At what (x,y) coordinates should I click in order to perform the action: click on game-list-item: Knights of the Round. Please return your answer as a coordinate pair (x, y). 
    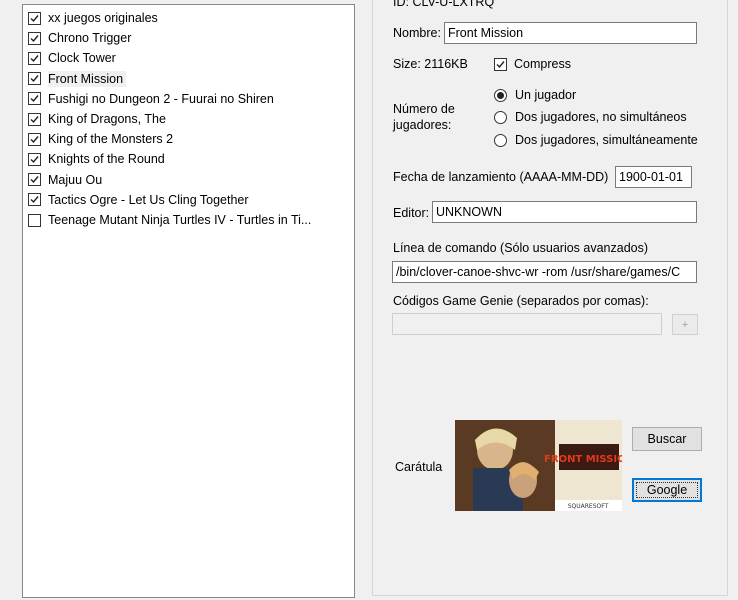
    Looking at the image, I should click on (98, 159).